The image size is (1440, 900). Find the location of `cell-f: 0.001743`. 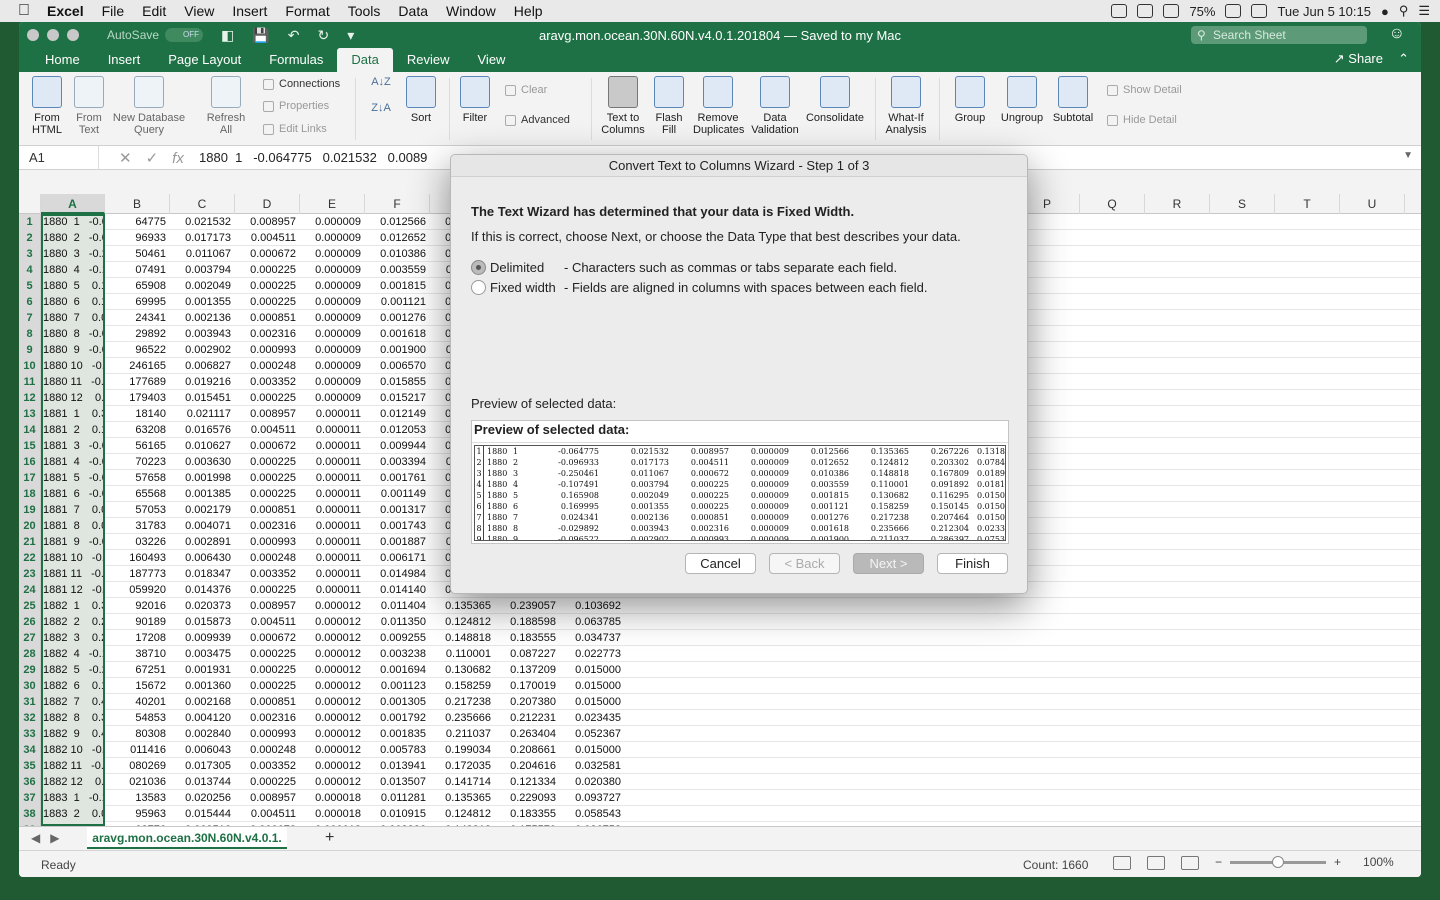

cell-f: 0.001743 is located at coordinates (397, 526).